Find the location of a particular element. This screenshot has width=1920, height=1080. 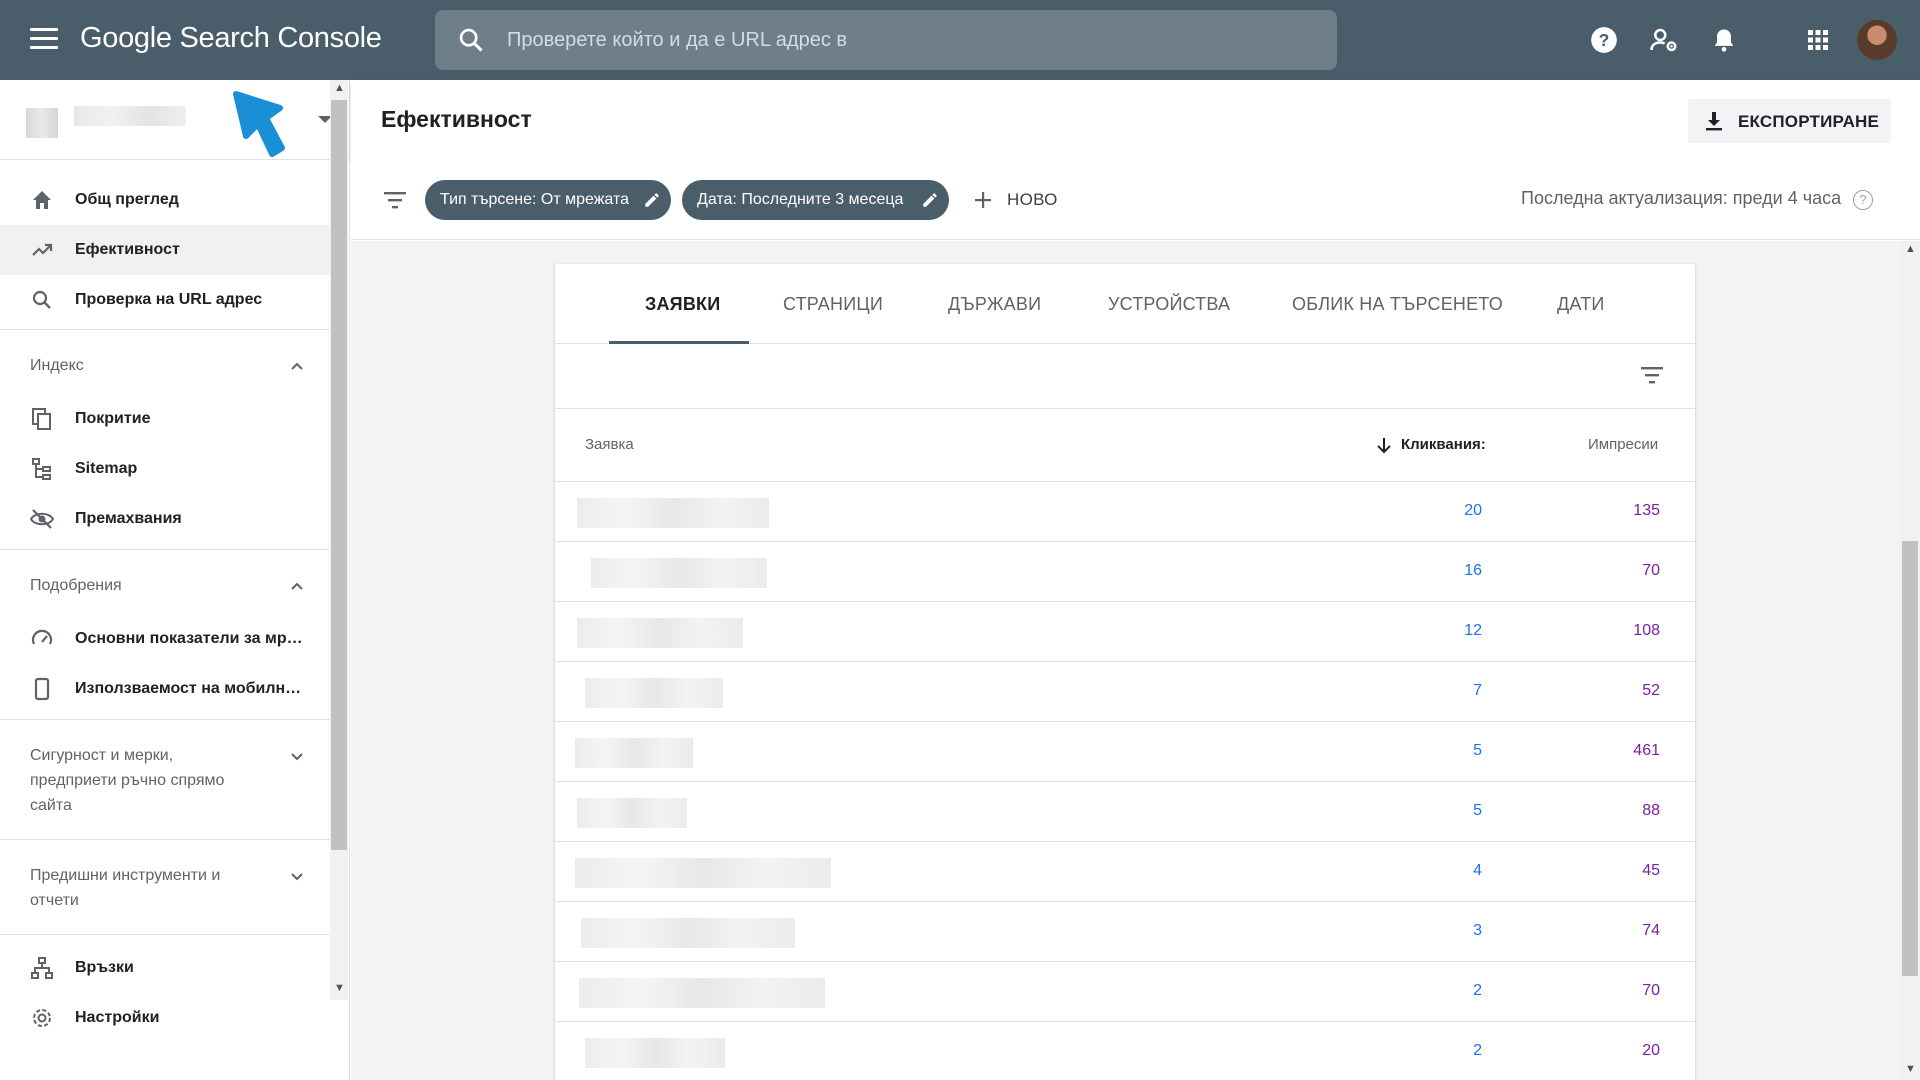

sidebar-item-url-inspection: Проверка на URL адрес is located at coordinates (165, 300).